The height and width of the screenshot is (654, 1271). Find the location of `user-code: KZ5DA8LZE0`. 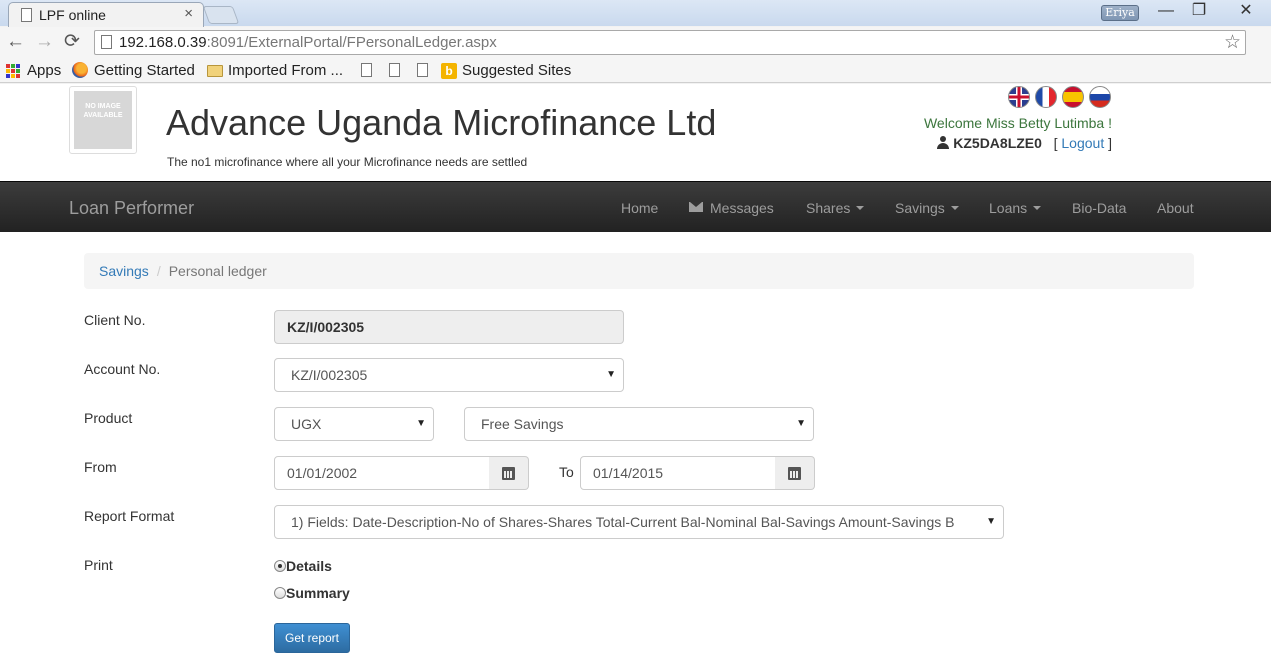

user-code: KZ5DA8LZE0 is located at coordinates (997, 143).